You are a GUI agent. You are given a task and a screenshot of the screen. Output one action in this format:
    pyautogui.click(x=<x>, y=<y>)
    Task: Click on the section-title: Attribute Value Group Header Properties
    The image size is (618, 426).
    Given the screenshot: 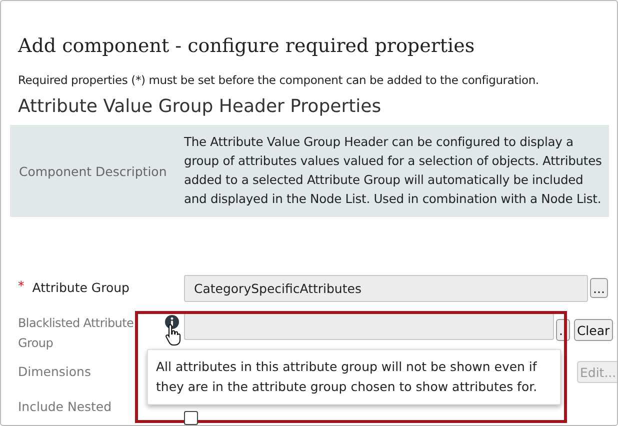 What is the action you would take?
    pyautogui.click(x=200, y=106)
    